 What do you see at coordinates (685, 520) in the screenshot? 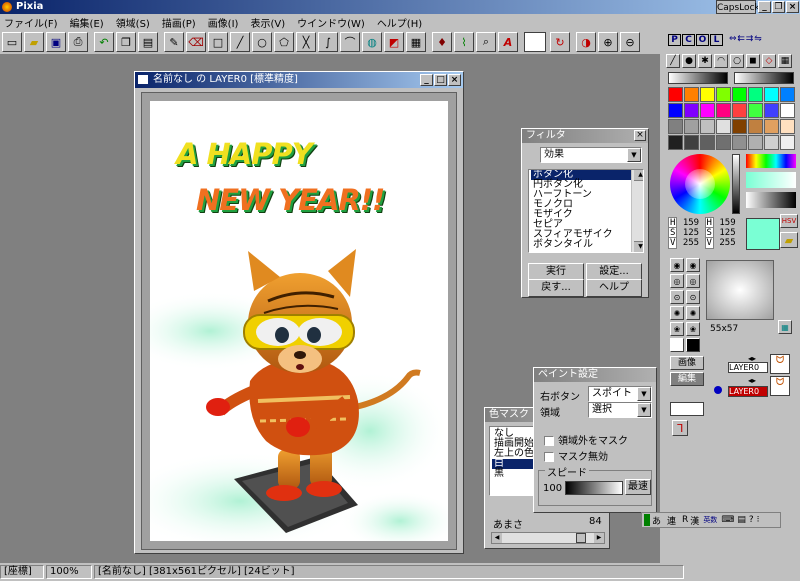
I see `ime-r: R` at bounding box center [685, 520].